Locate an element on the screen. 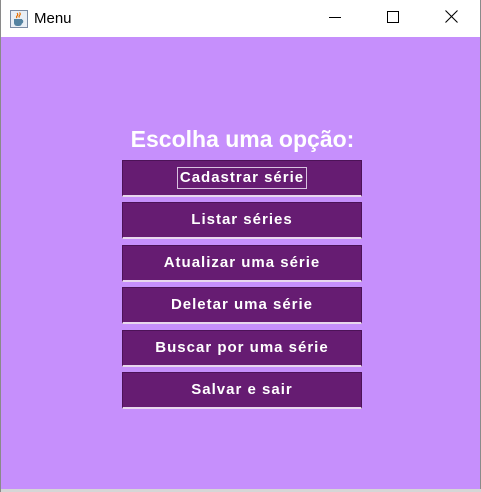 The image size is (481, 492). list-series-button: Listar séries is located at coordinates (242, 220).